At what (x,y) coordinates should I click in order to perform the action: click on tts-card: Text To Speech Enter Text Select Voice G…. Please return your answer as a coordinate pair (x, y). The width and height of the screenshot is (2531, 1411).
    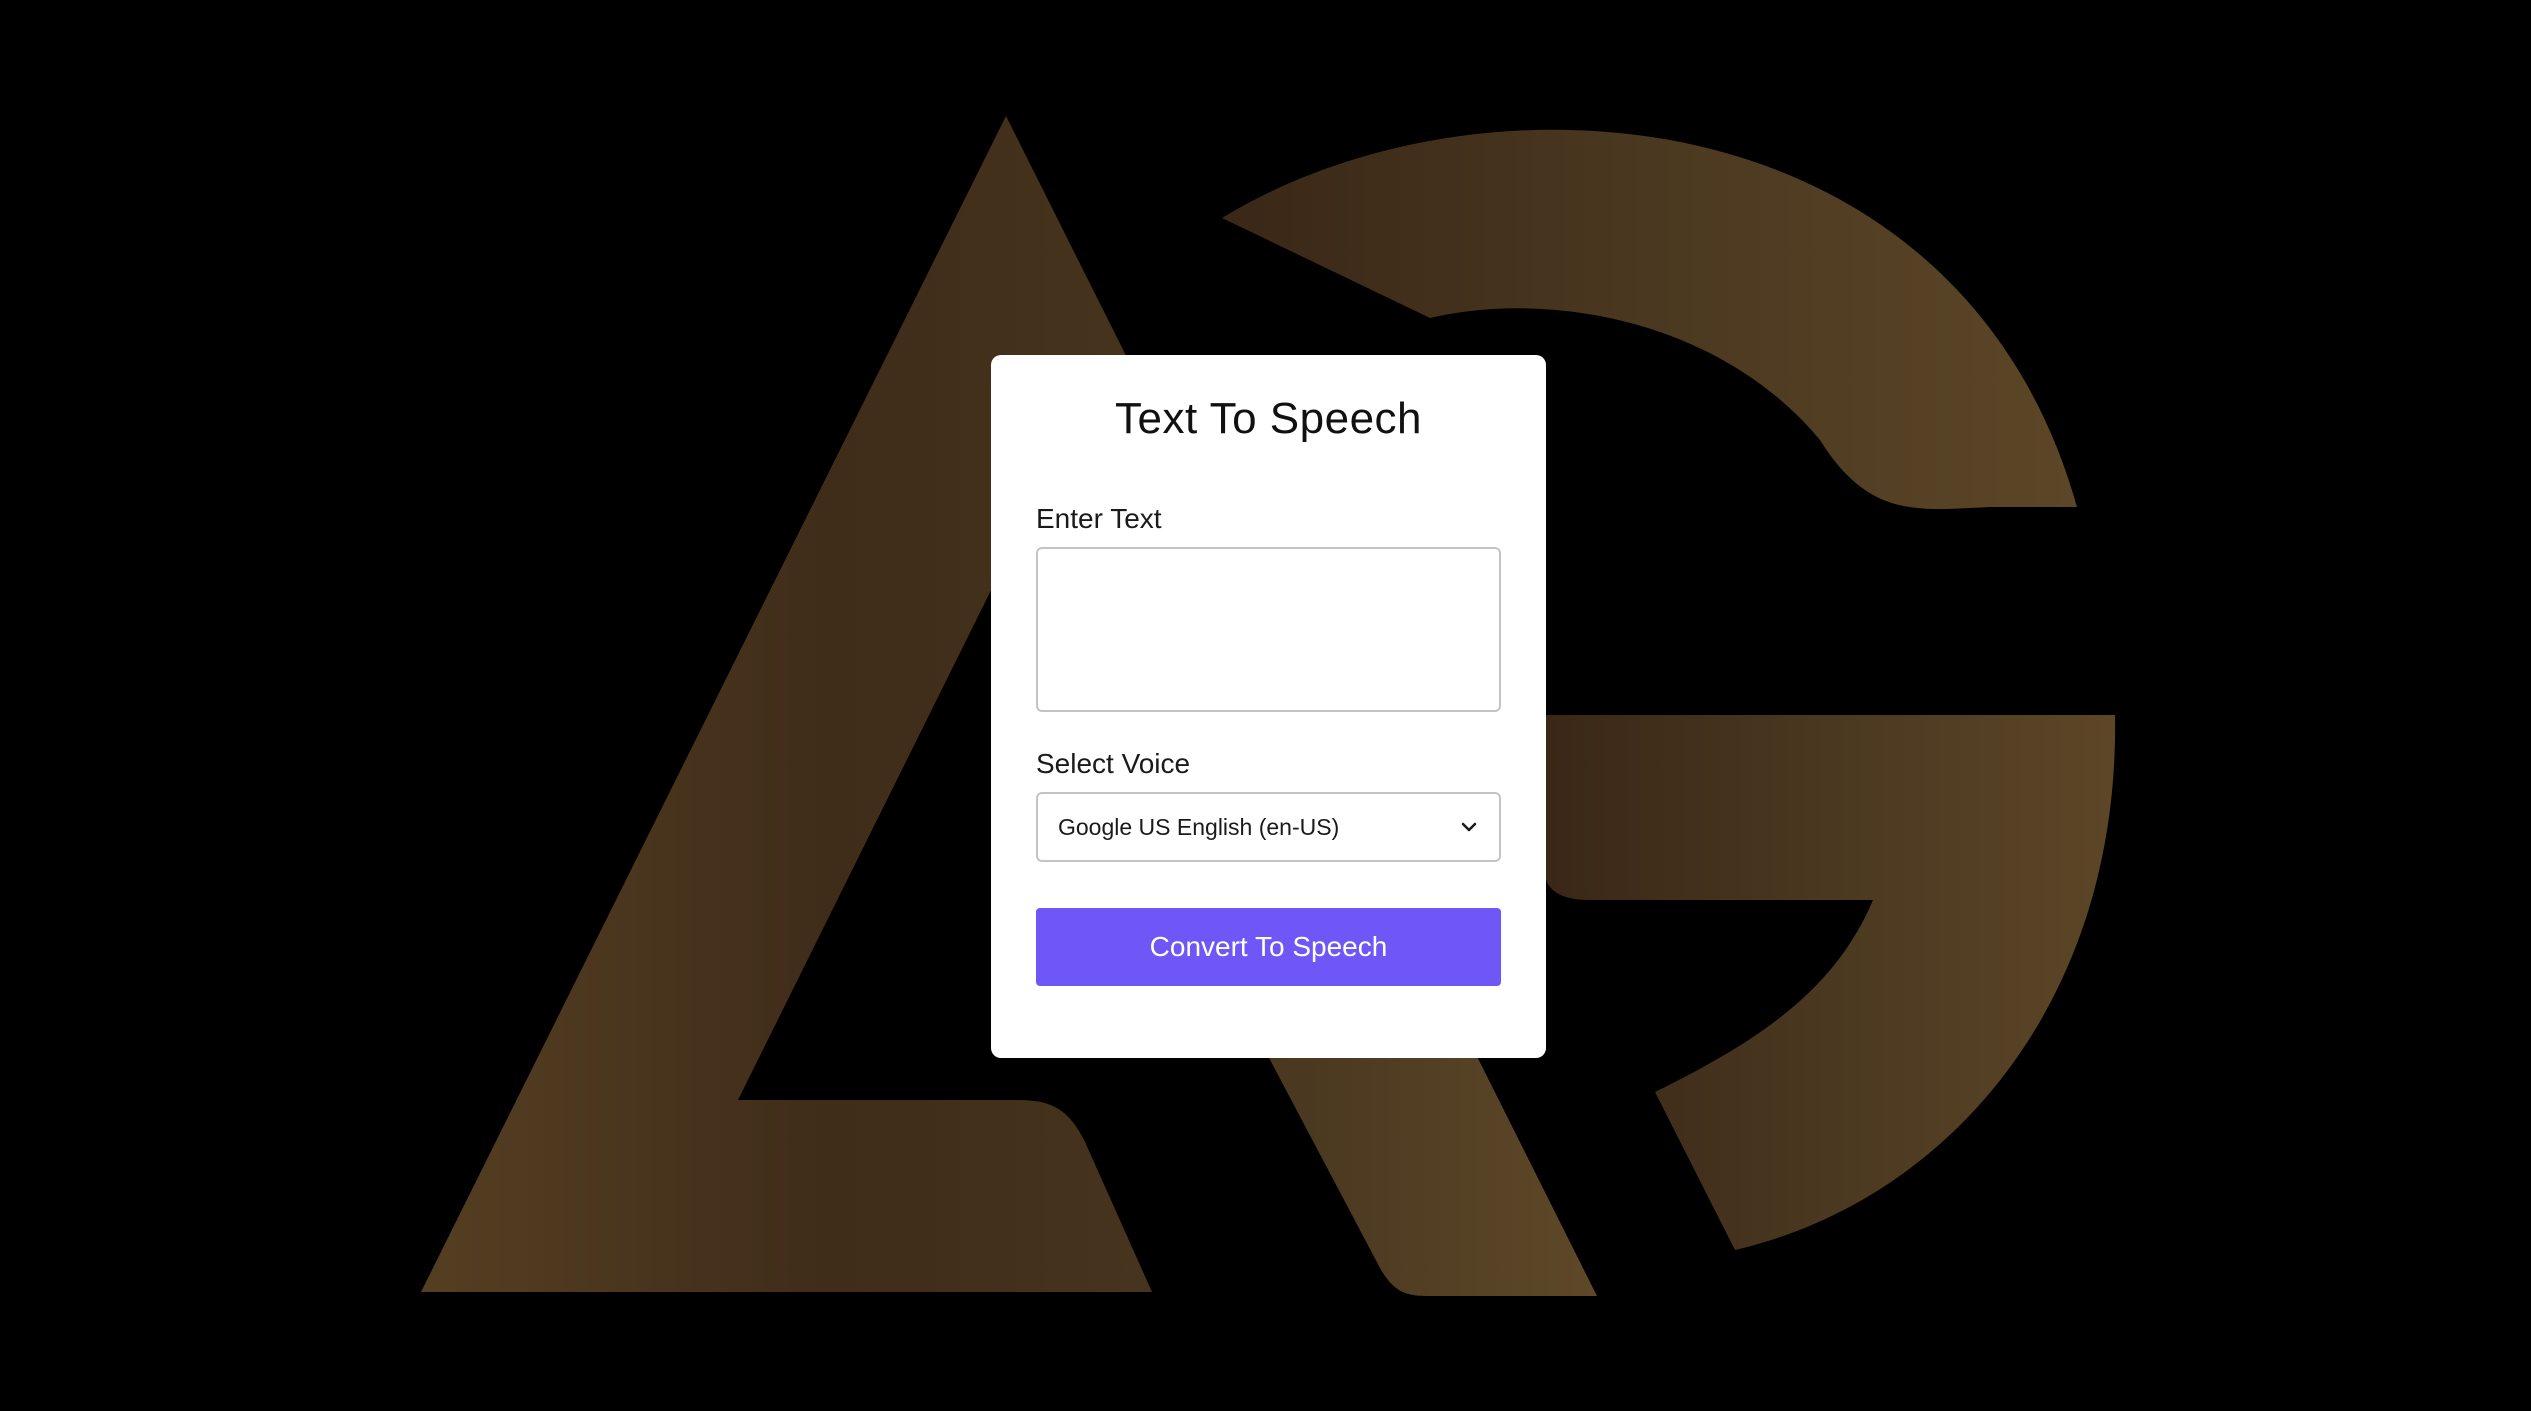
    Looking at the image, I should click on (1268, 706).